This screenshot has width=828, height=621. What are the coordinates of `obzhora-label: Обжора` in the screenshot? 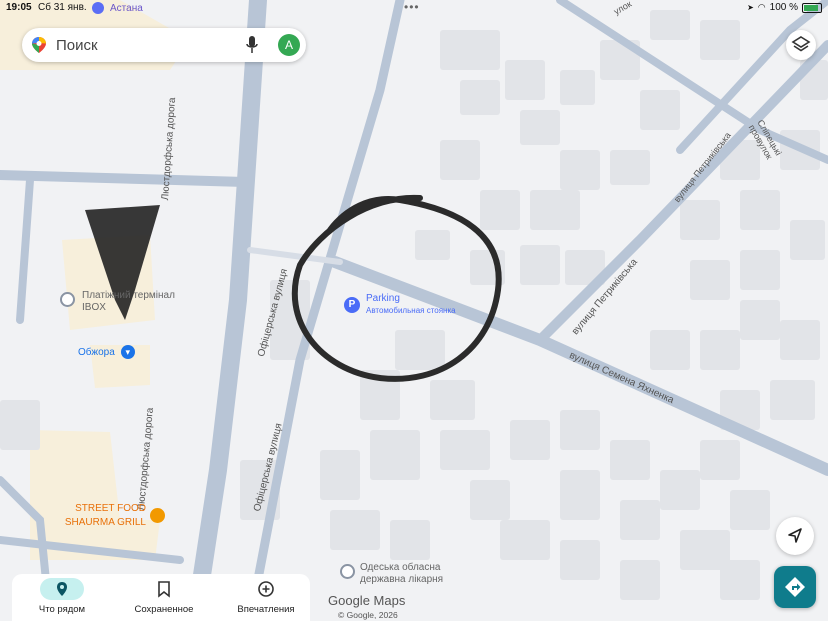 It's located at (96, 352).